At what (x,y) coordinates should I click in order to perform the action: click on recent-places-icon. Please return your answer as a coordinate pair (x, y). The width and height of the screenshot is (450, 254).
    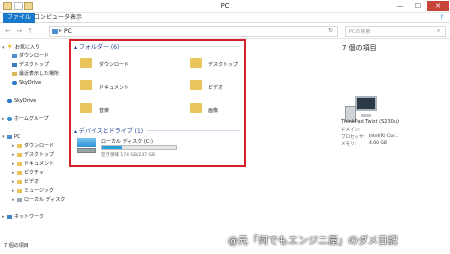
    Looking at the image, I should click on (14, 73).